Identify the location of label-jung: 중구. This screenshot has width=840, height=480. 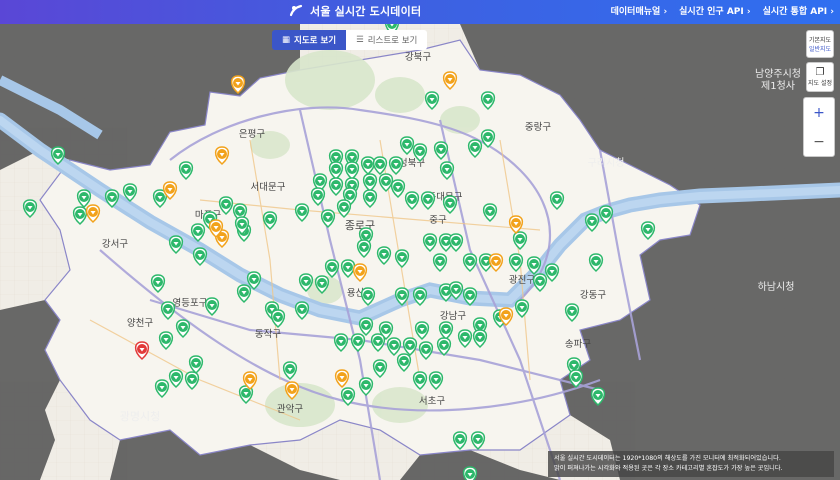
(438, 220).